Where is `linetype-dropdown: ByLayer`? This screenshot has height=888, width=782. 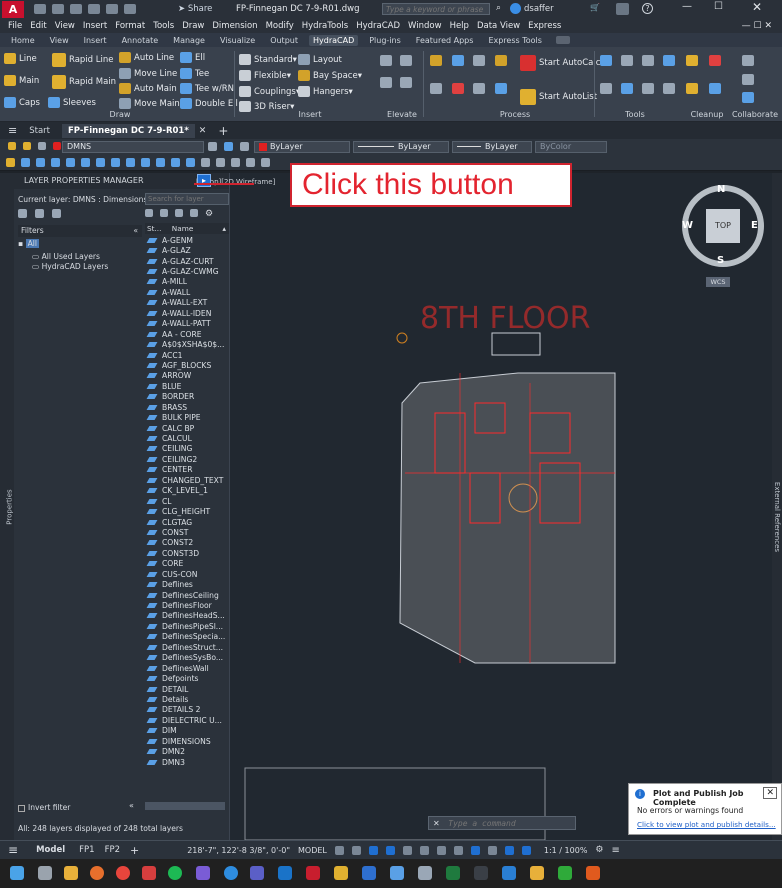
linetype-dropdown: ByLayer is located at coordinates (401, 147).